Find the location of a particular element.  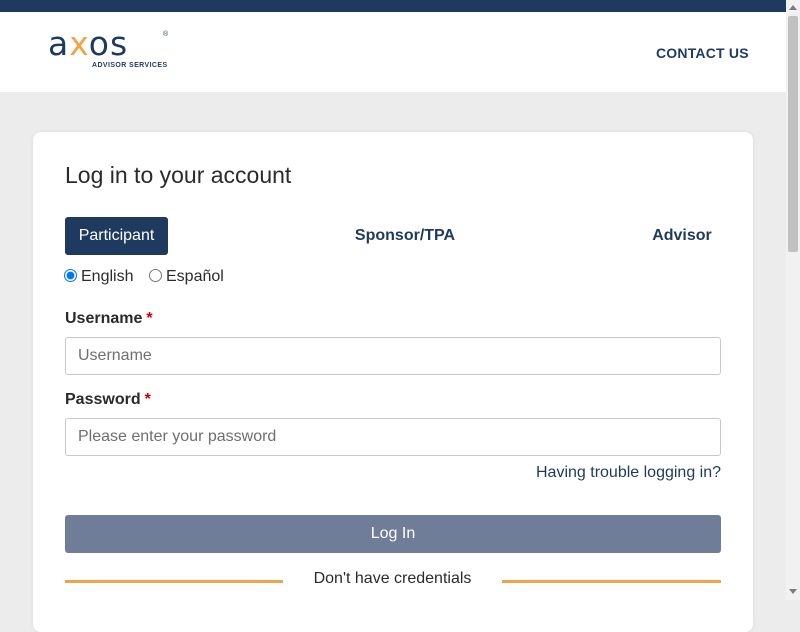

page-title: Log in to your account is located at coordinates (178, 175).